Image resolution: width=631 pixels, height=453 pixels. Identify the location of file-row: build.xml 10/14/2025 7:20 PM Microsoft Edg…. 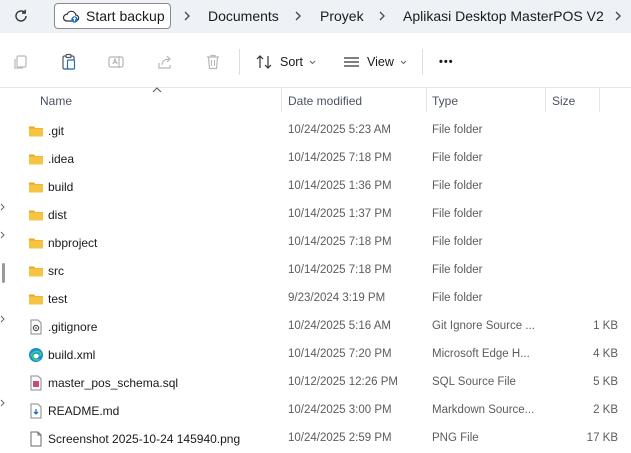
(315, 355).